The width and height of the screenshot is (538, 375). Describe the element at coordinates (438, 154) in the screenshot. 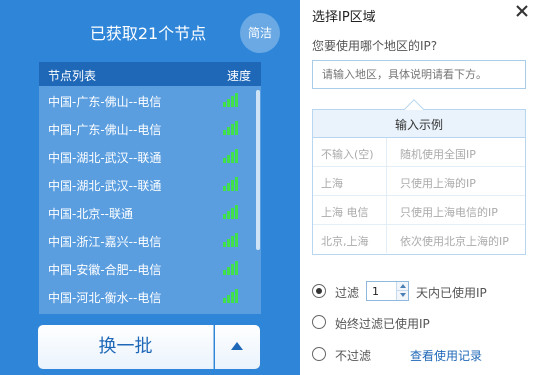

I see `example-meaning: 随机使用全国IP` at that location.